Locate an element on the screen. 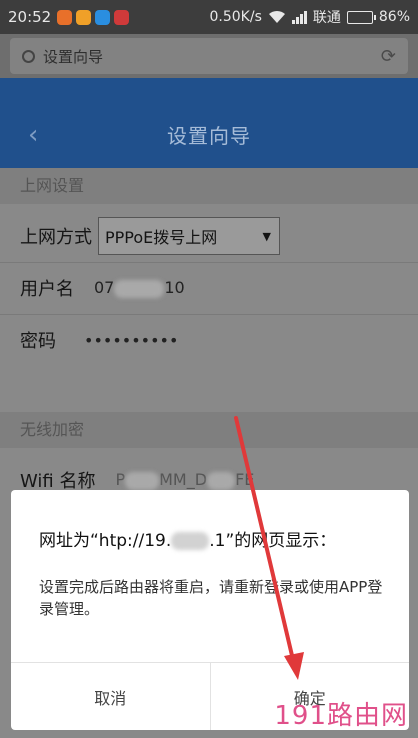 This screenshot has width=418, height=738. status-bar: 20:52 0.50K/s 联通 86% is located at coordinates (209, 17).